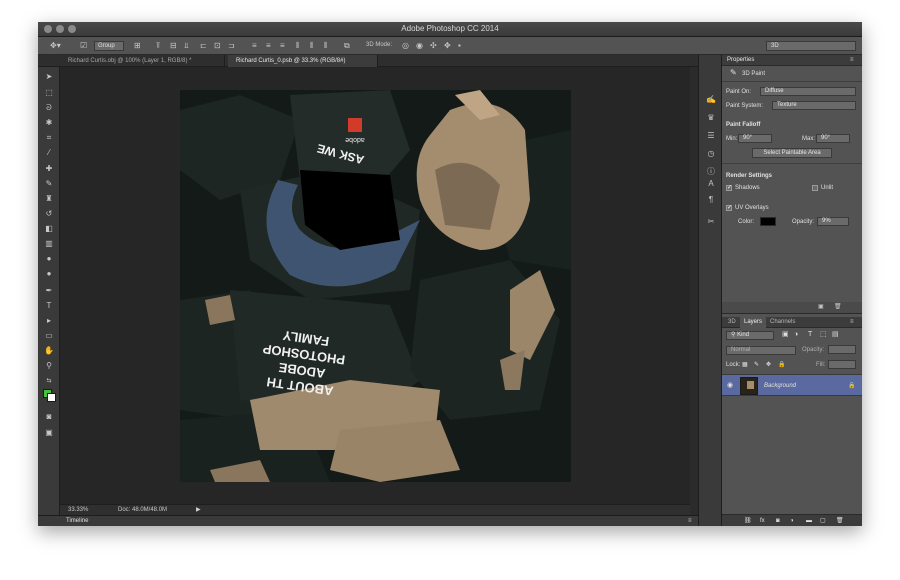 The width and height of the screenshot is (900, 580). Describe the element at coordinates (298, 46) in the screenshot. I see `distribute-left-icon: ⦀` at that location.